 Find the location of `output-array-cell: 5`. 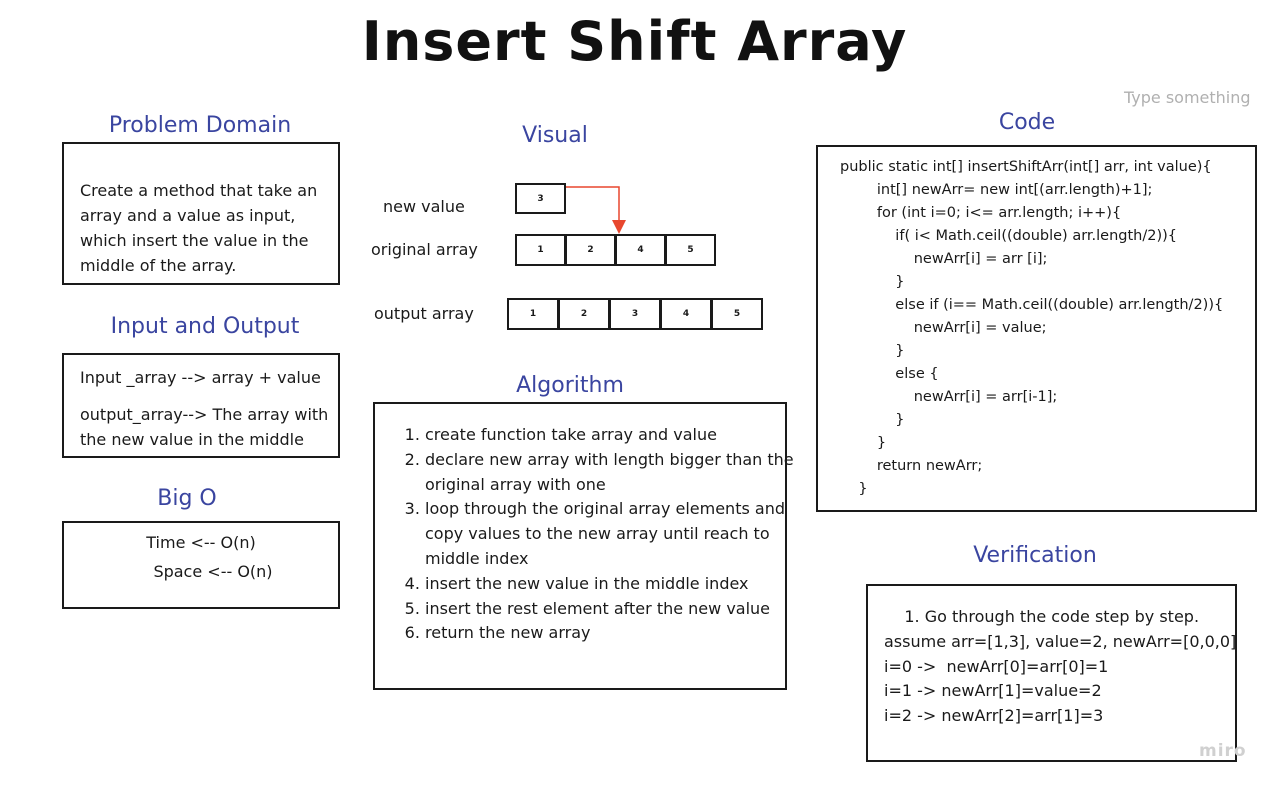

output-array-cell: 5 is located at coordinates (737, 314).